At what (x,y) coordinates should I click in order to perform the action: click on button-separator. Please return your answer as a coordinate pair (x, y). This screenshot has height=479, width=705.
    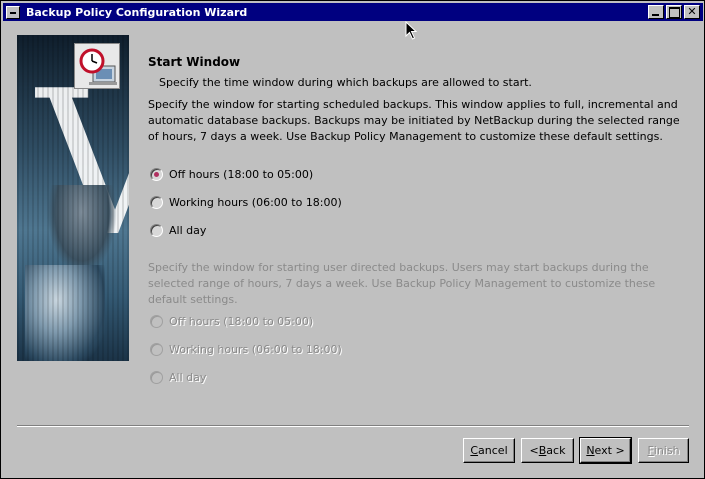
    Looking at the image, I should click on (353, 426).